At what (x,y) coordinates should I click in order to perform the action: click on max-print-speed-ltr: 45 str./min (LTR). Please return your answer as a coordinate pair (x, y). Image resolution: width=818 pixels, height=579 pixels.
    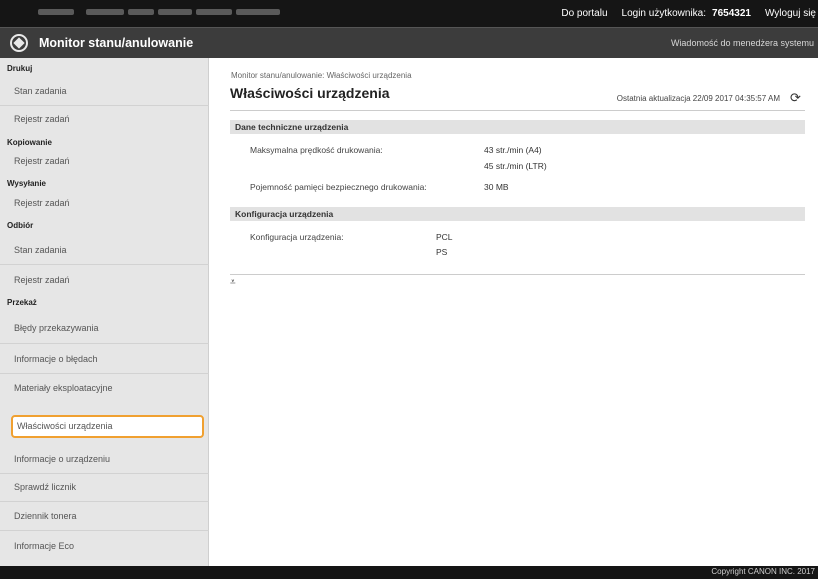
    Looking at the image, I should click on (515, 166).